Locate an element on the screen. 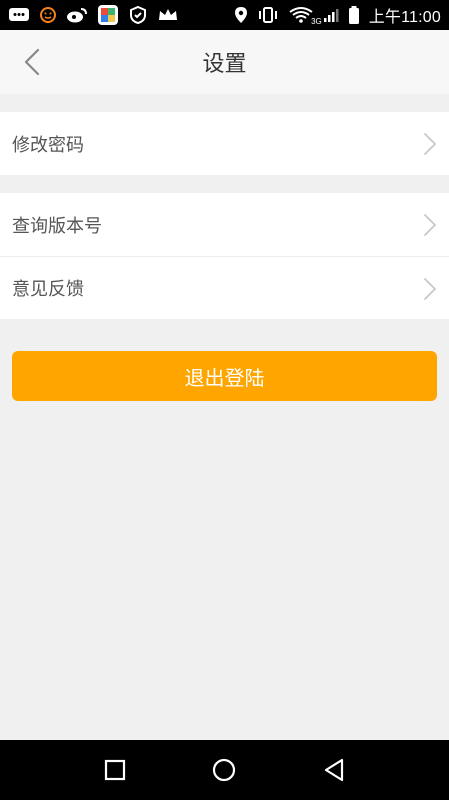 Image resolution: width=449 pixels, height=800 pixels. chevron-left-icon is located at coordinates (32, 62).